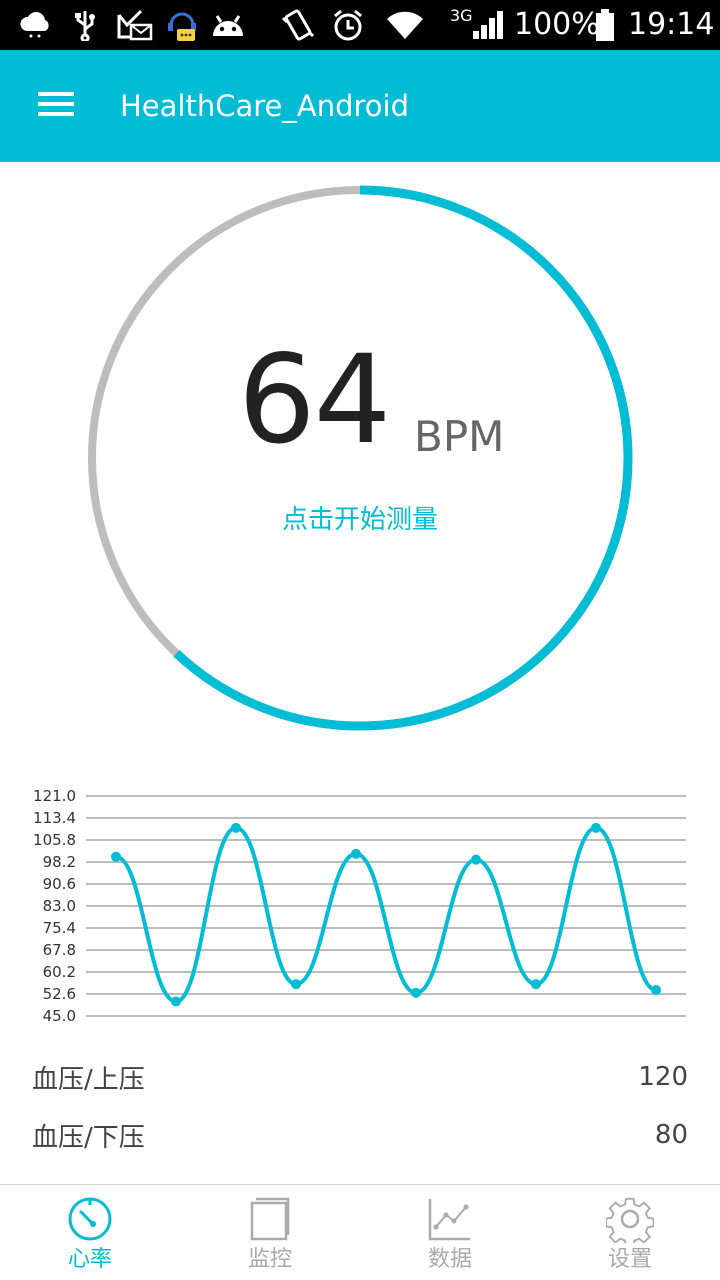 The width and height of the screenshot is (720, 1280). Describe the element at coordinates (54, 840) in the screenshot. I see `y-tick-label: 105.8` at that location.